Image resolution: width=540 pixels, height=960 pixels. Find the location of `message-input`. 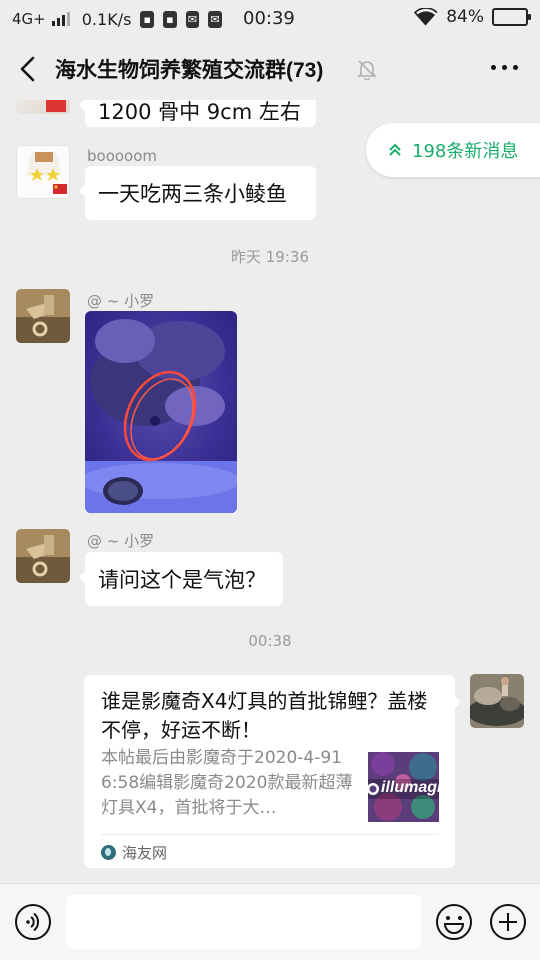

message-input is located at coordinates (243, 922).